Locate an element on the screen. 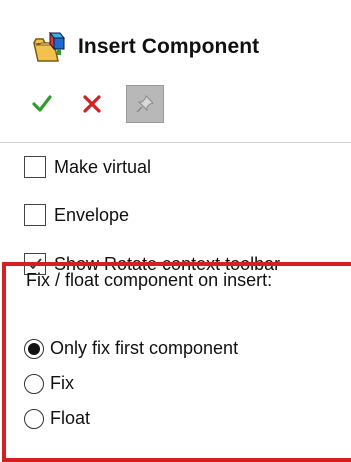 This screenshot has width=351, height=462. radio-fix: Fix is located at coordinates (49, 383).